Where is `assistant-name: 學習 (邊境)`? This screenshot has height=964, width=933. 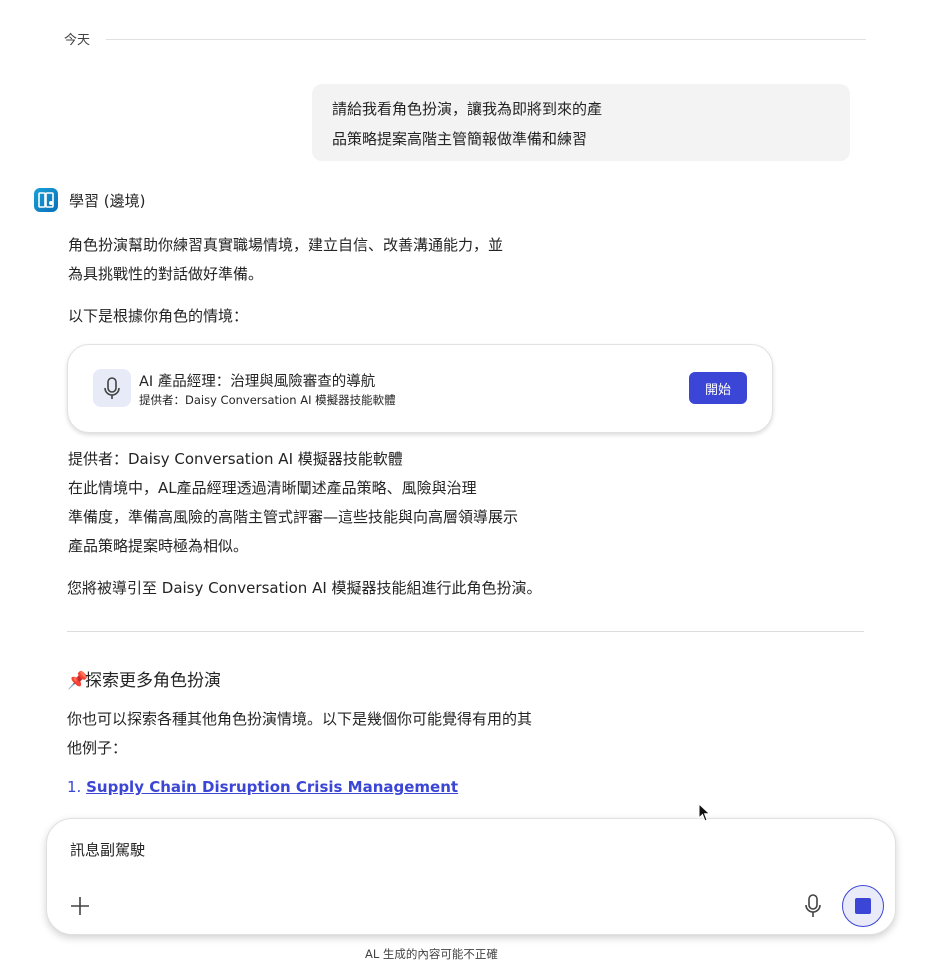
assistant-name: 學習 (邊境) is located at coordinates (107, 201).